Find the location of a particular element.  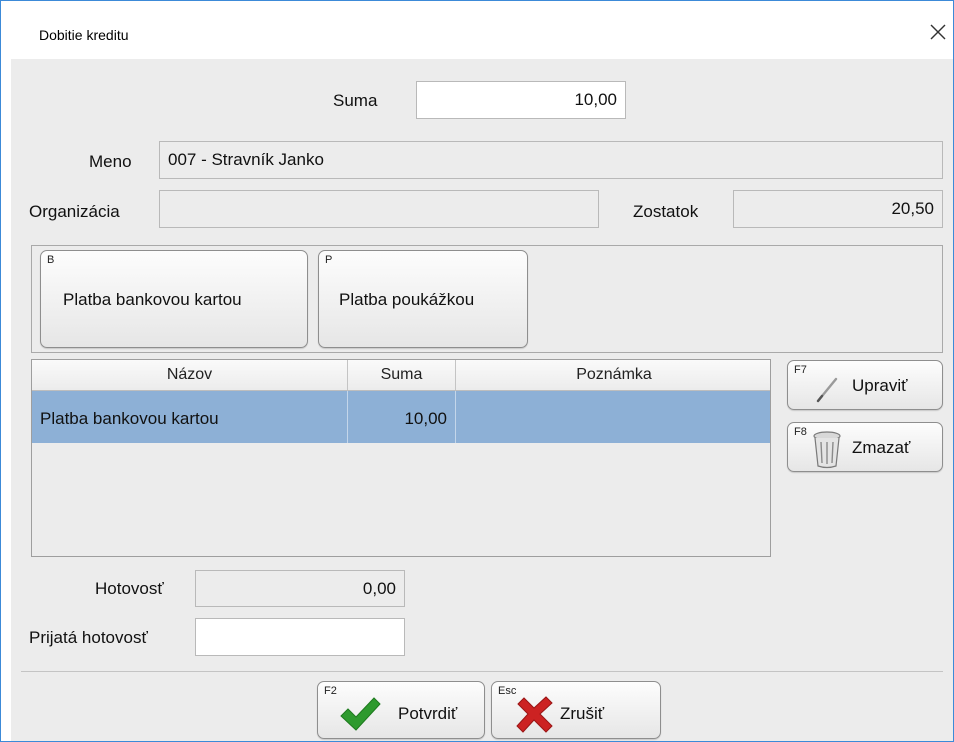

column-header-suma: Suma is located at coordinates (402, 375).